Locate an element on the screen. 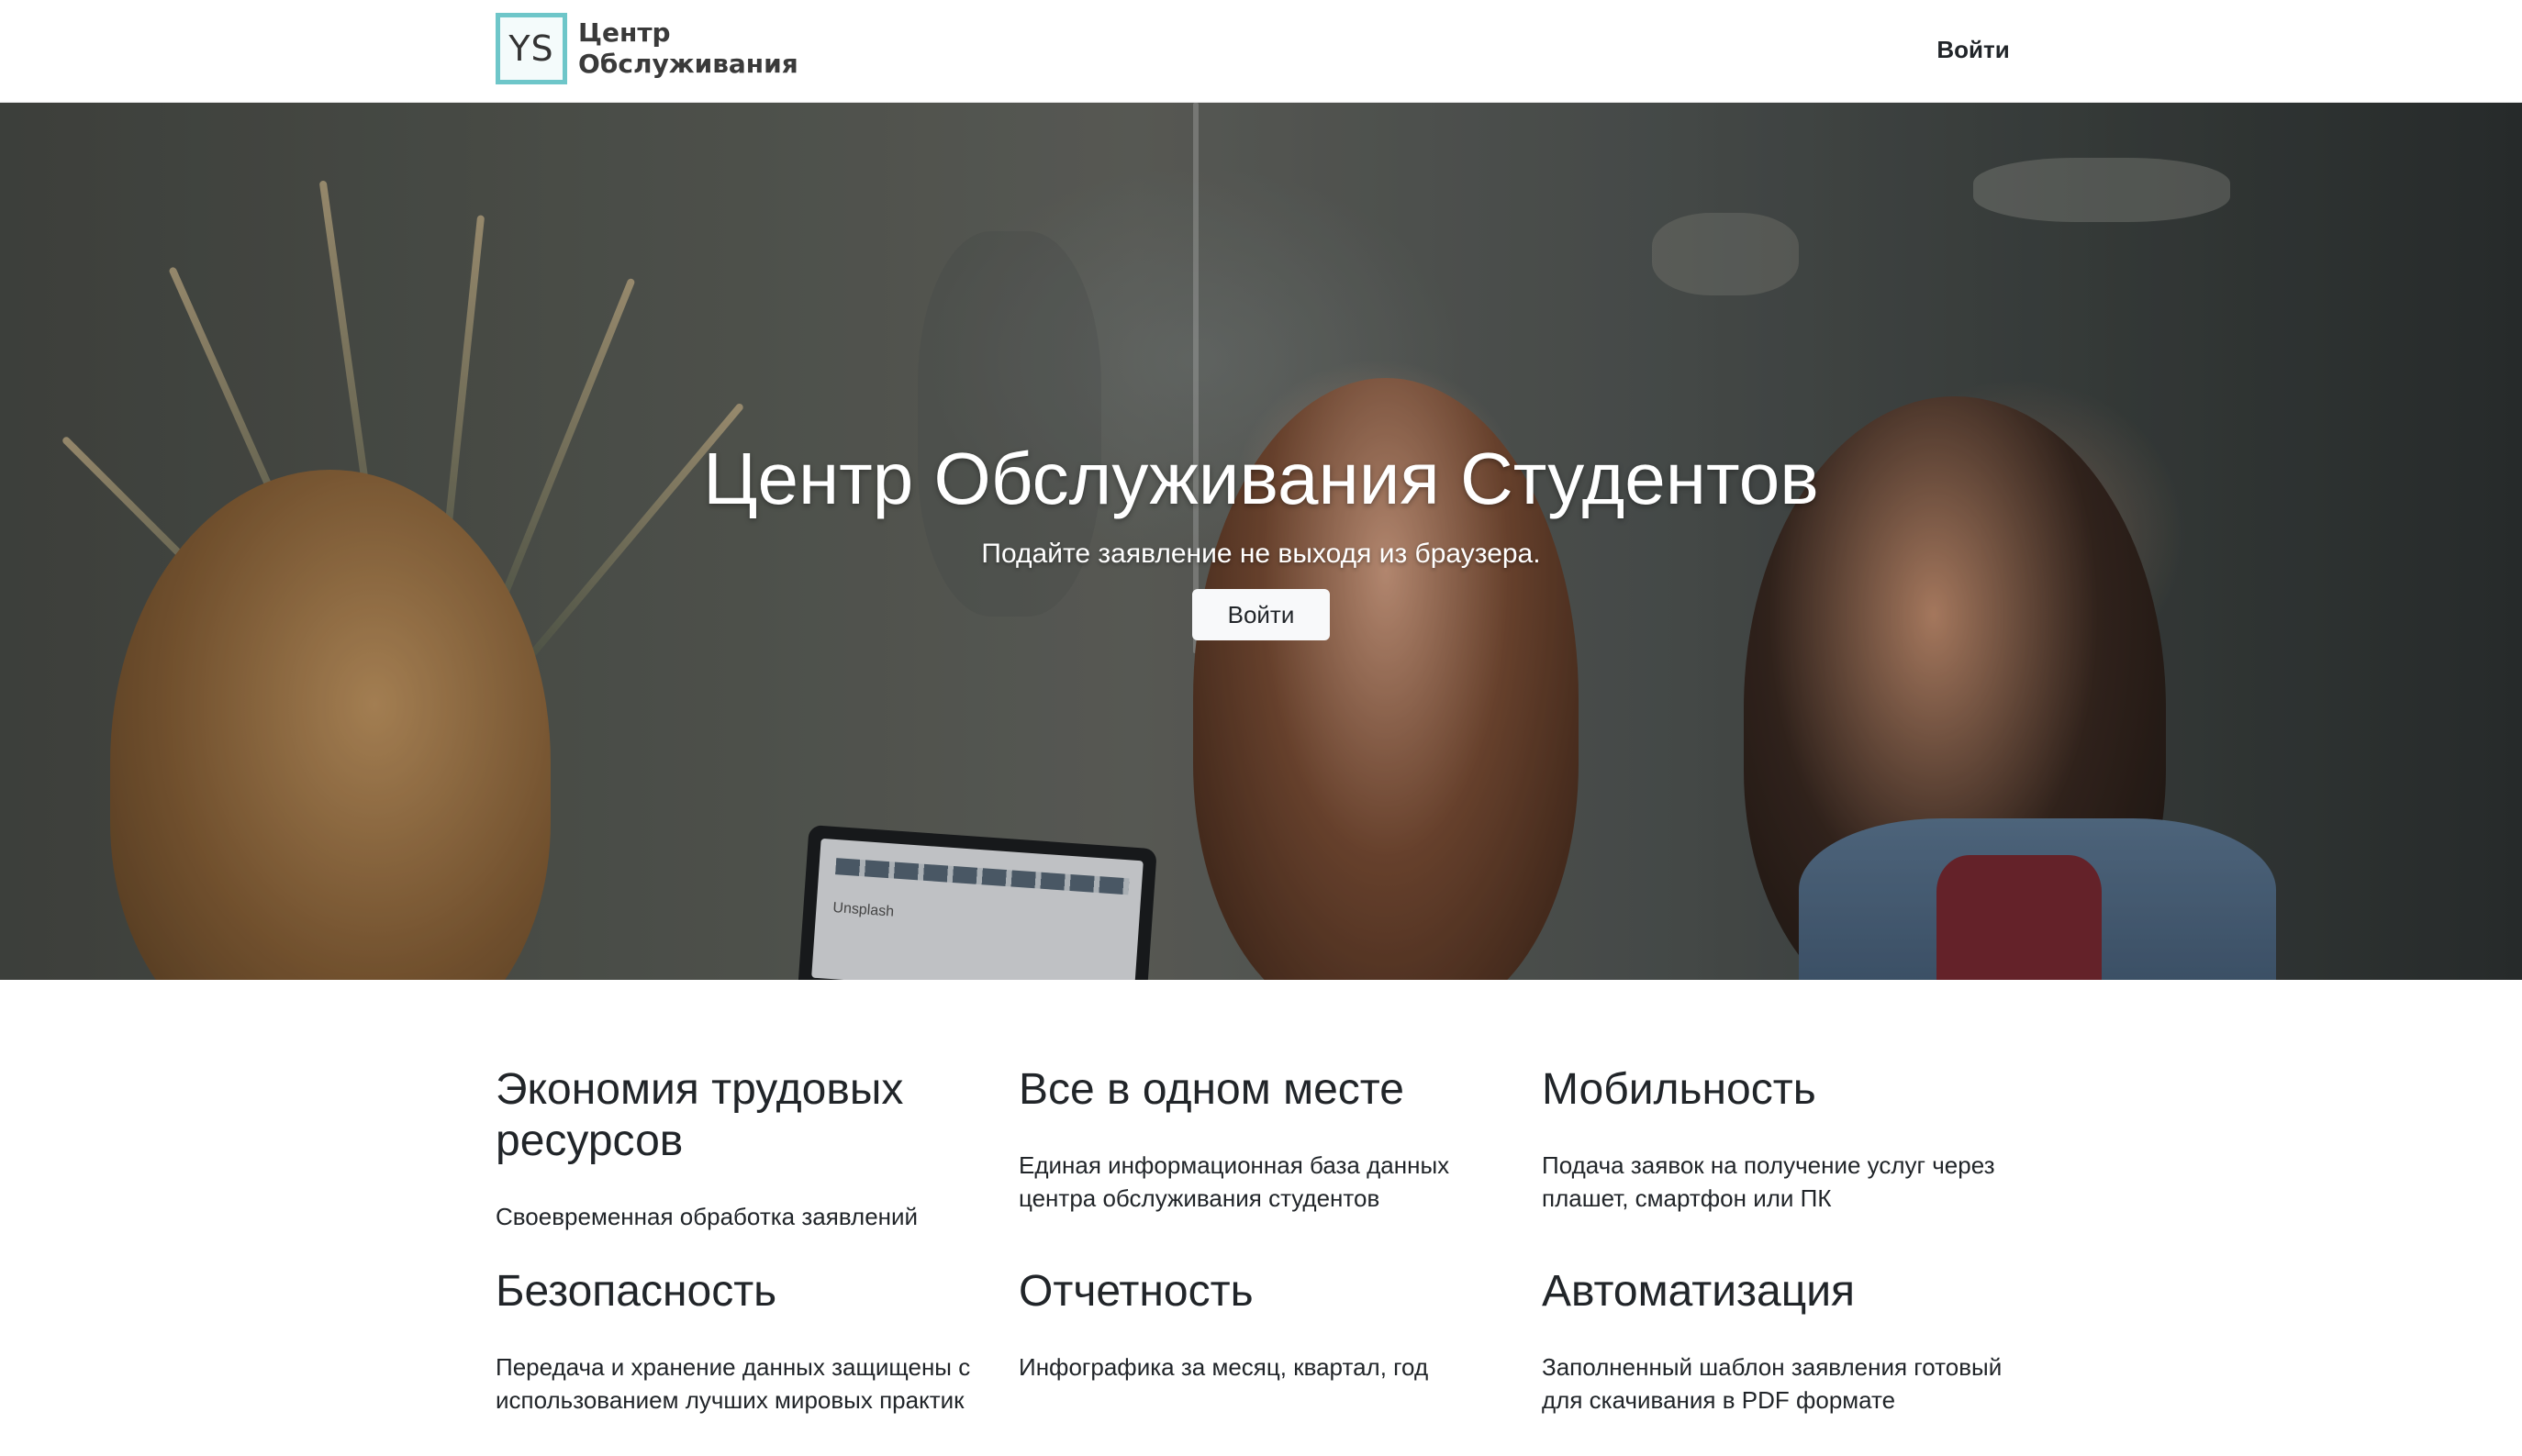 This screenshot has width=2522, height=1456. brand-line-2: Обслуживания is located at coordinates (688, 64).